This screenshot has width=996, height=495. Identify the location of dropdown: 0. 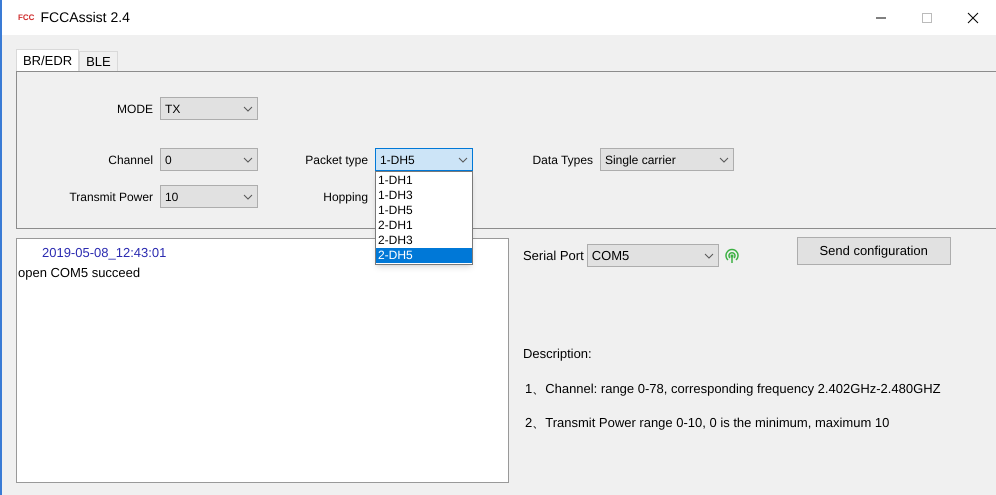
(209, 159).